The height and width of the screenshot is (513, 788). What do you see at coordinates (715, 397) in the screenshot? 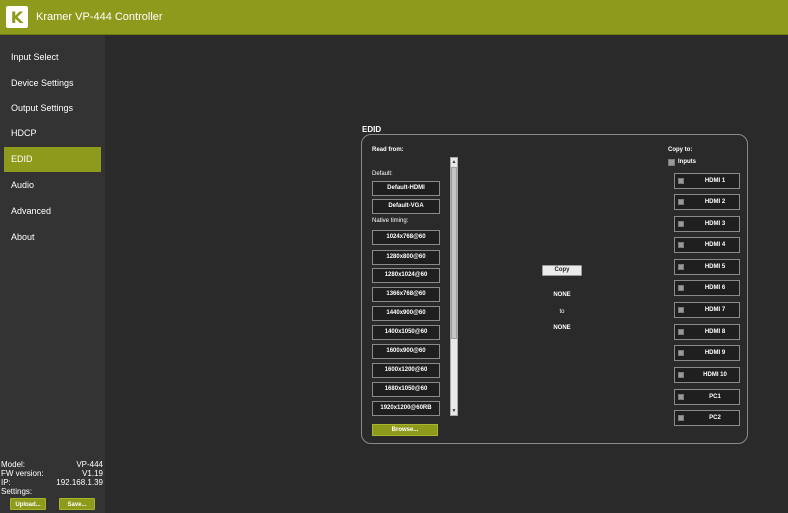
I see `target-label: PC1` at bounding box center [715, 397].